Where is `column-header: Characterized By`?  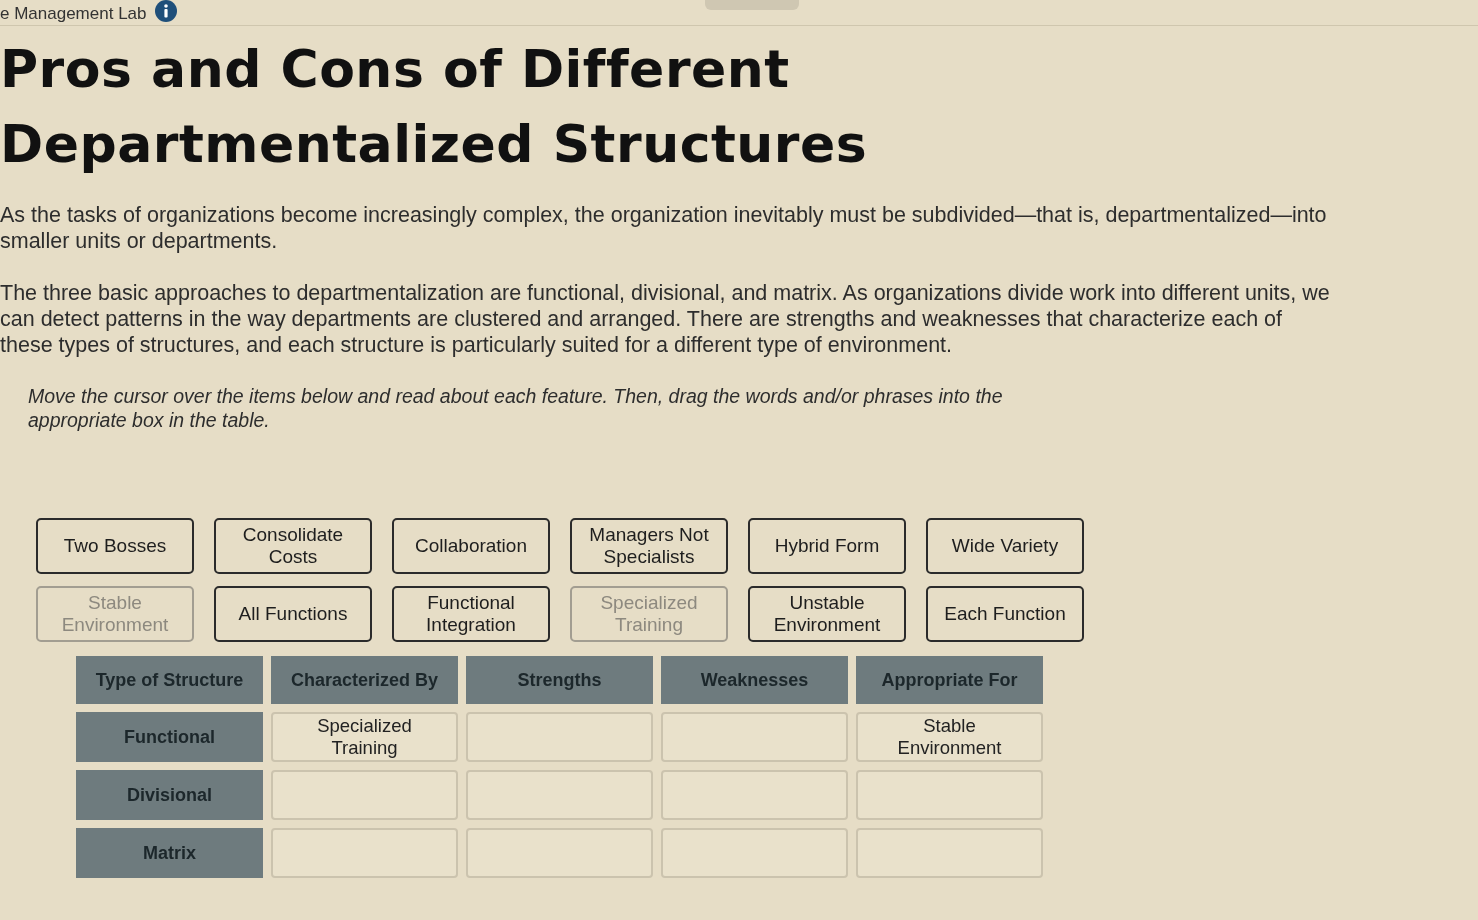
column-header: Characterized By is located at coordinates (364, 680).